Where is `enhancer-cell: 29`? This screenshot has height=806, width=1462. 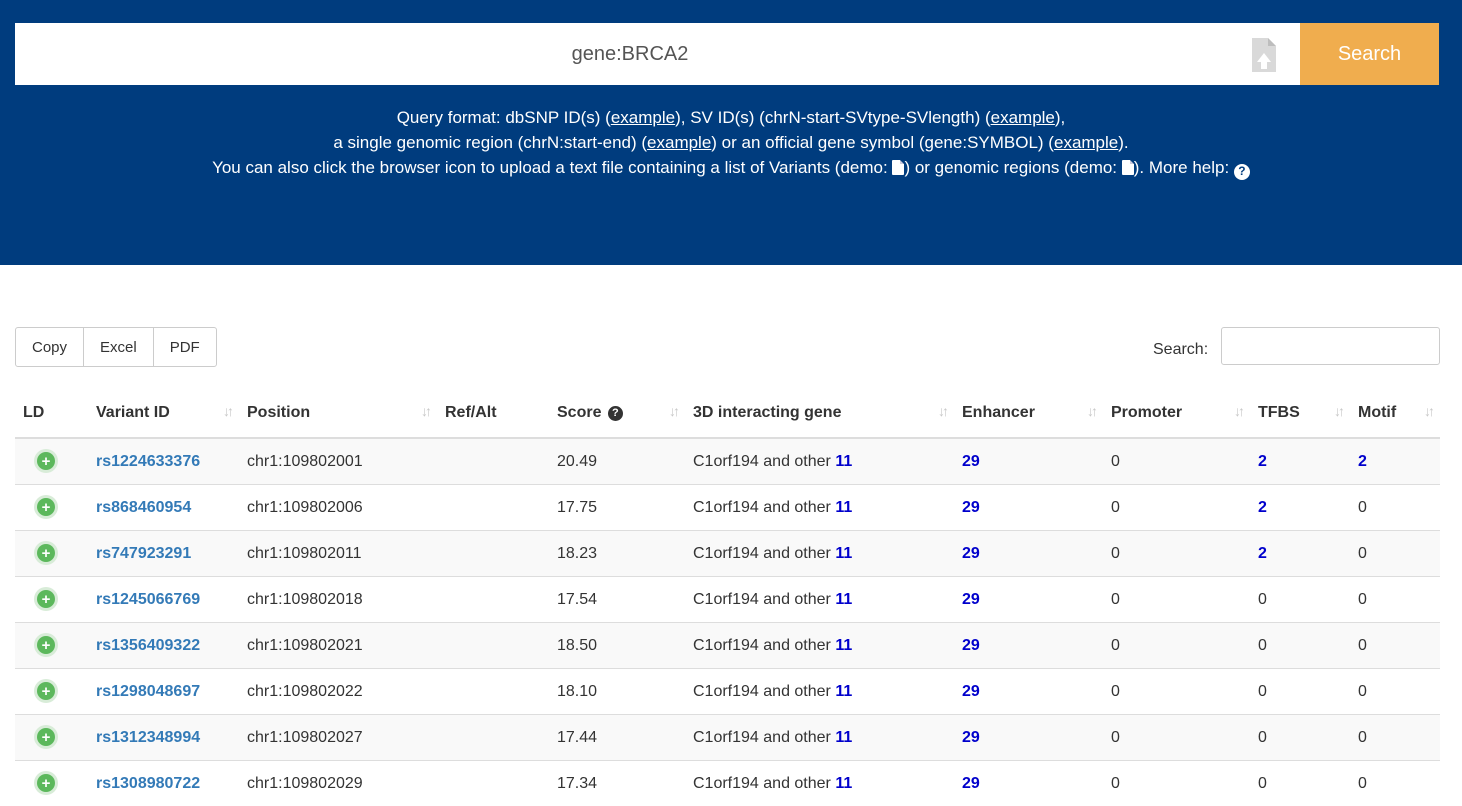
enhancer-cell: 29 is located at coordinates (1028, 461).